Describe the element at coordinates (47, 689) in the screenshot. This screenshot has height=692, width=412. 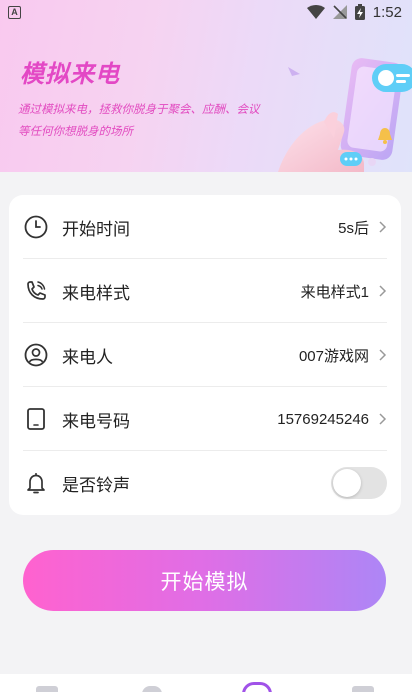
I see `nav-item-home` at that location.